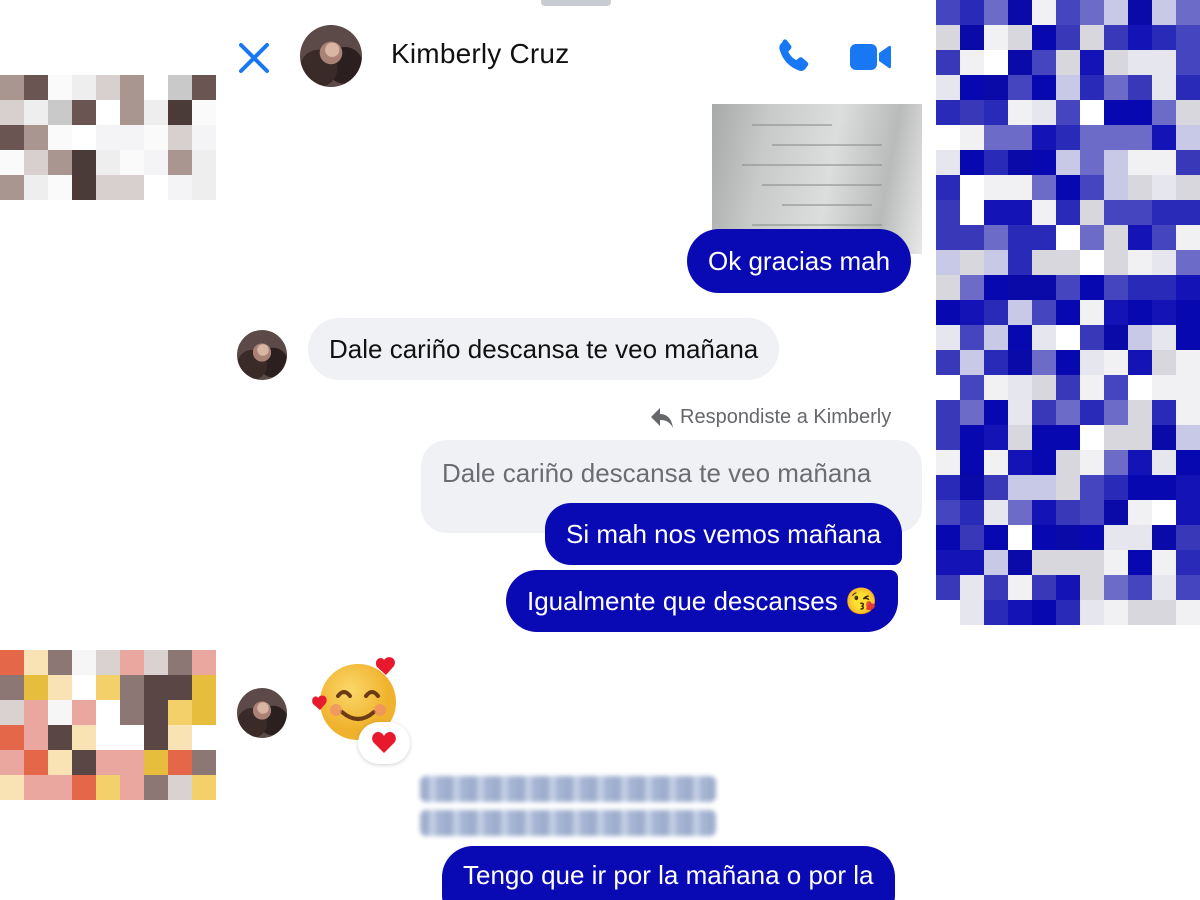  I want to click on message-outgoing: Tengo que ir por la mañana o por la, so click(668, 873).